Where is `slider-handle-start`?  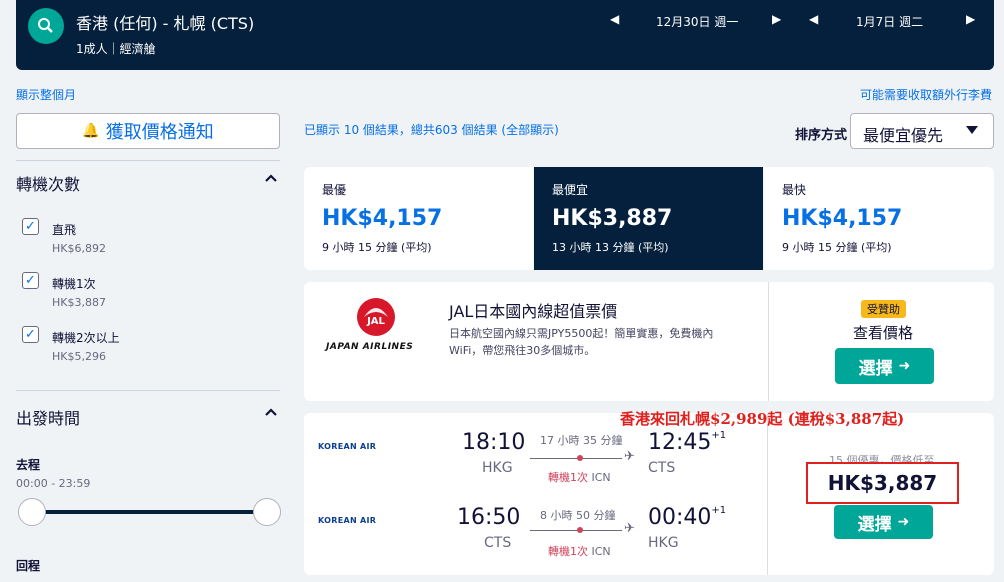
slider-handle-start is located at coordinates (32, 512).